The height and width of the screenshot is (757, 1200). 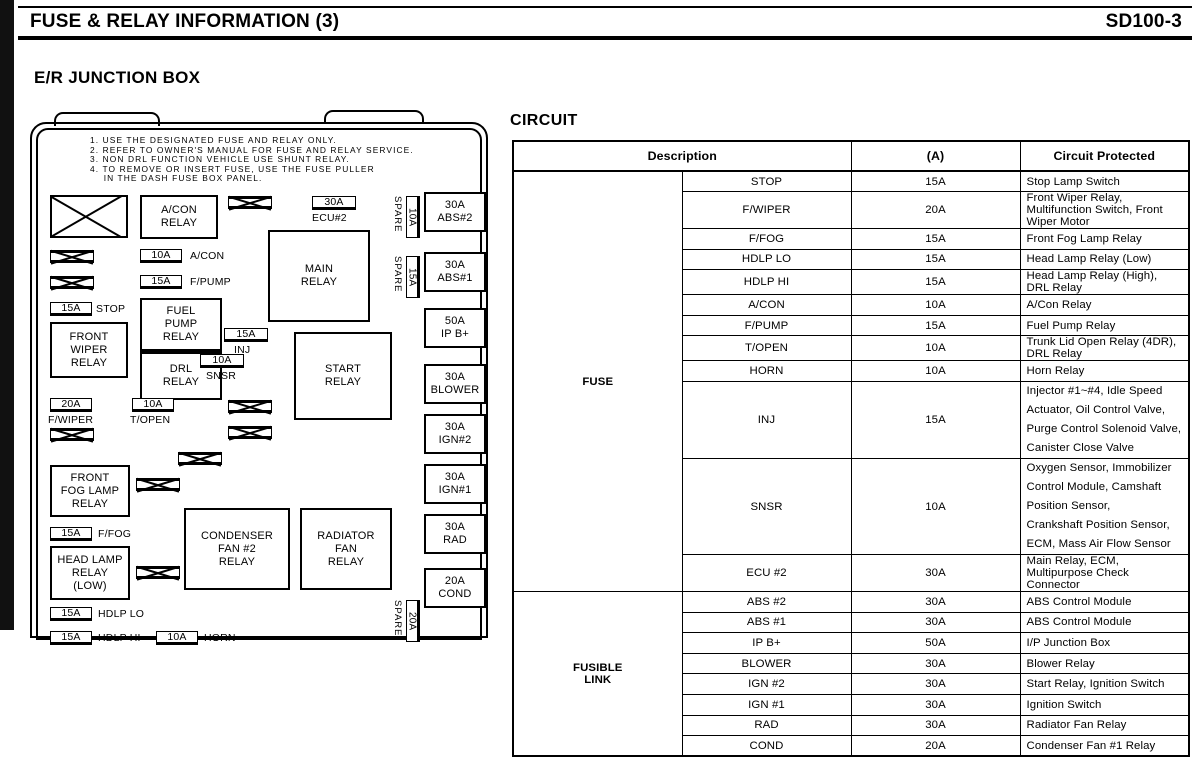 What do you see at coordinates (455, 265) in the screenshot?
I see `link-abs1-amp: 30A` at bounding box center [455, 265].